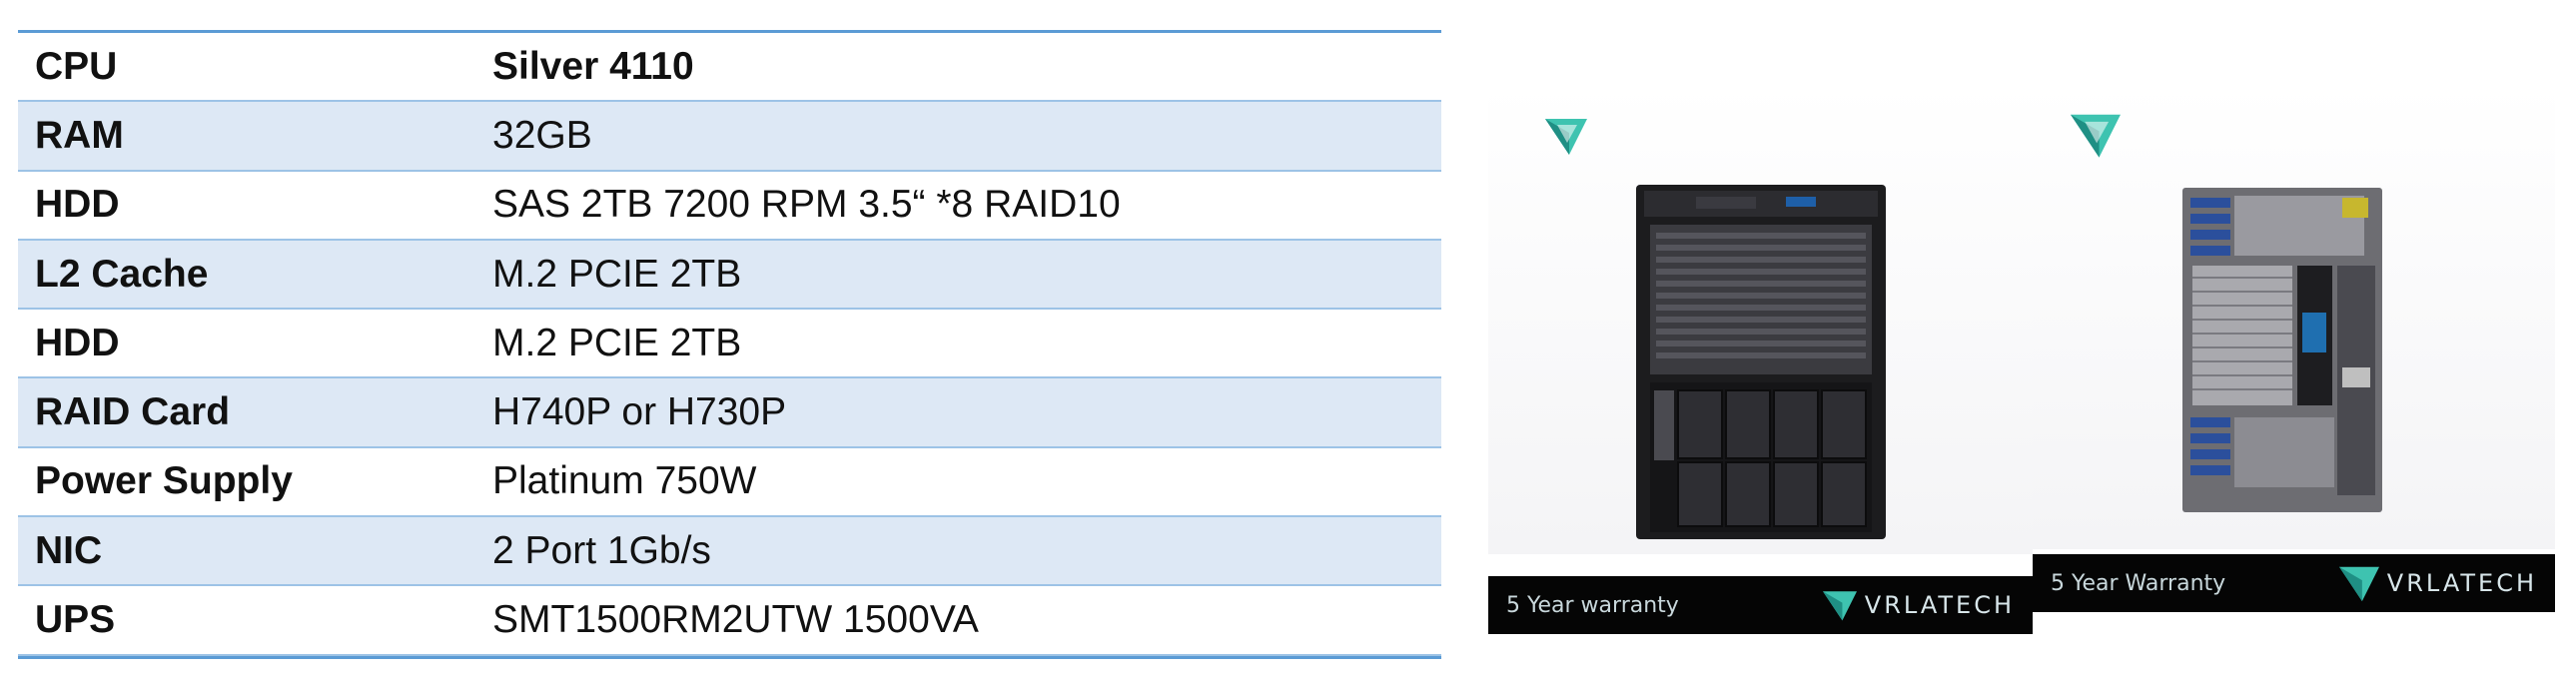 The image size is (2576, 688). Describe the element at coordinates (736, 620) in the screenshot. I see `spec-value: SMT1500RM2UTW 1500VA` at that location.